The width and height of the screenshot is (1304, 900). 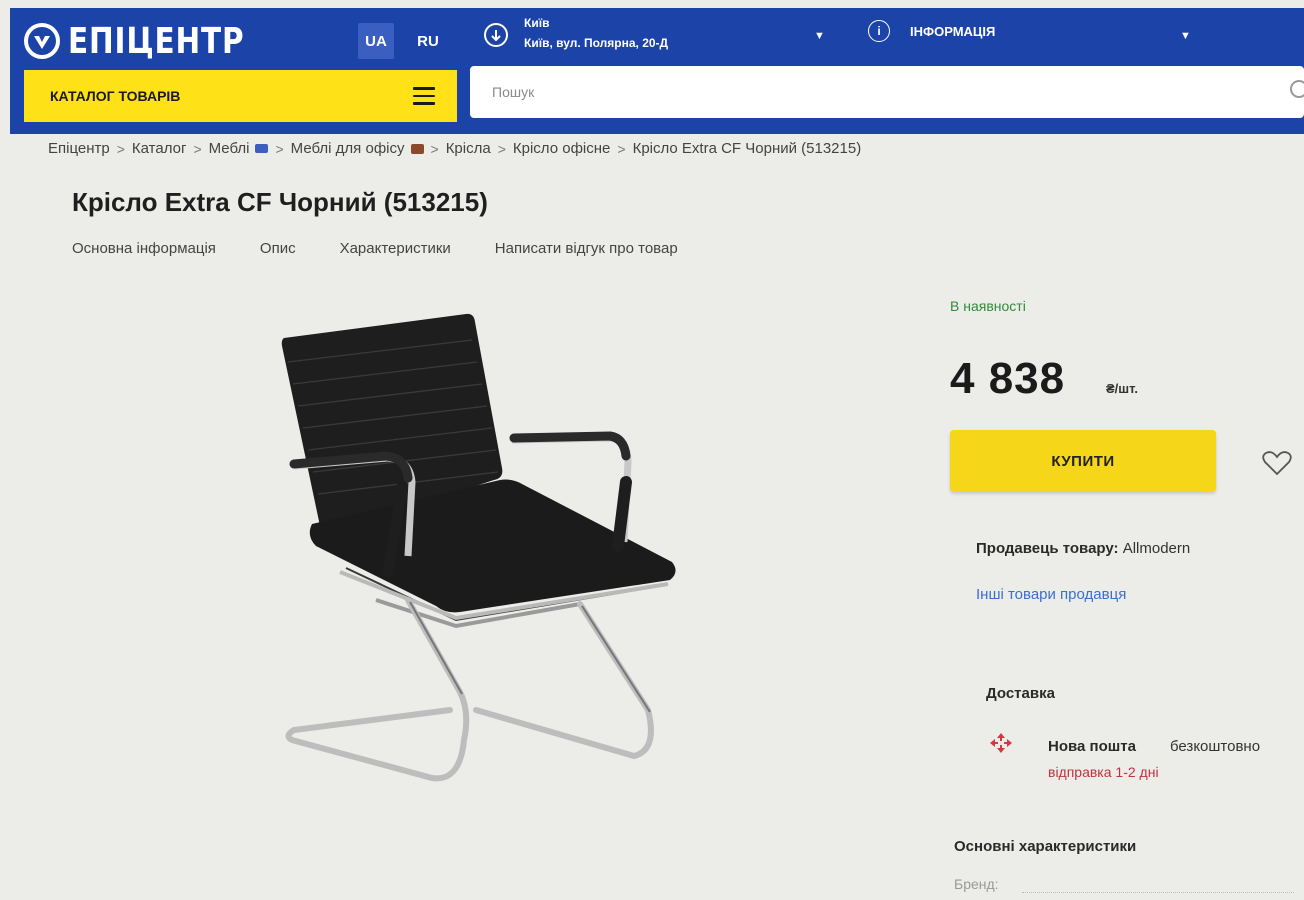 I want to click on breadcrumb-item: Крісло офісне, so click(x=562, y=148).